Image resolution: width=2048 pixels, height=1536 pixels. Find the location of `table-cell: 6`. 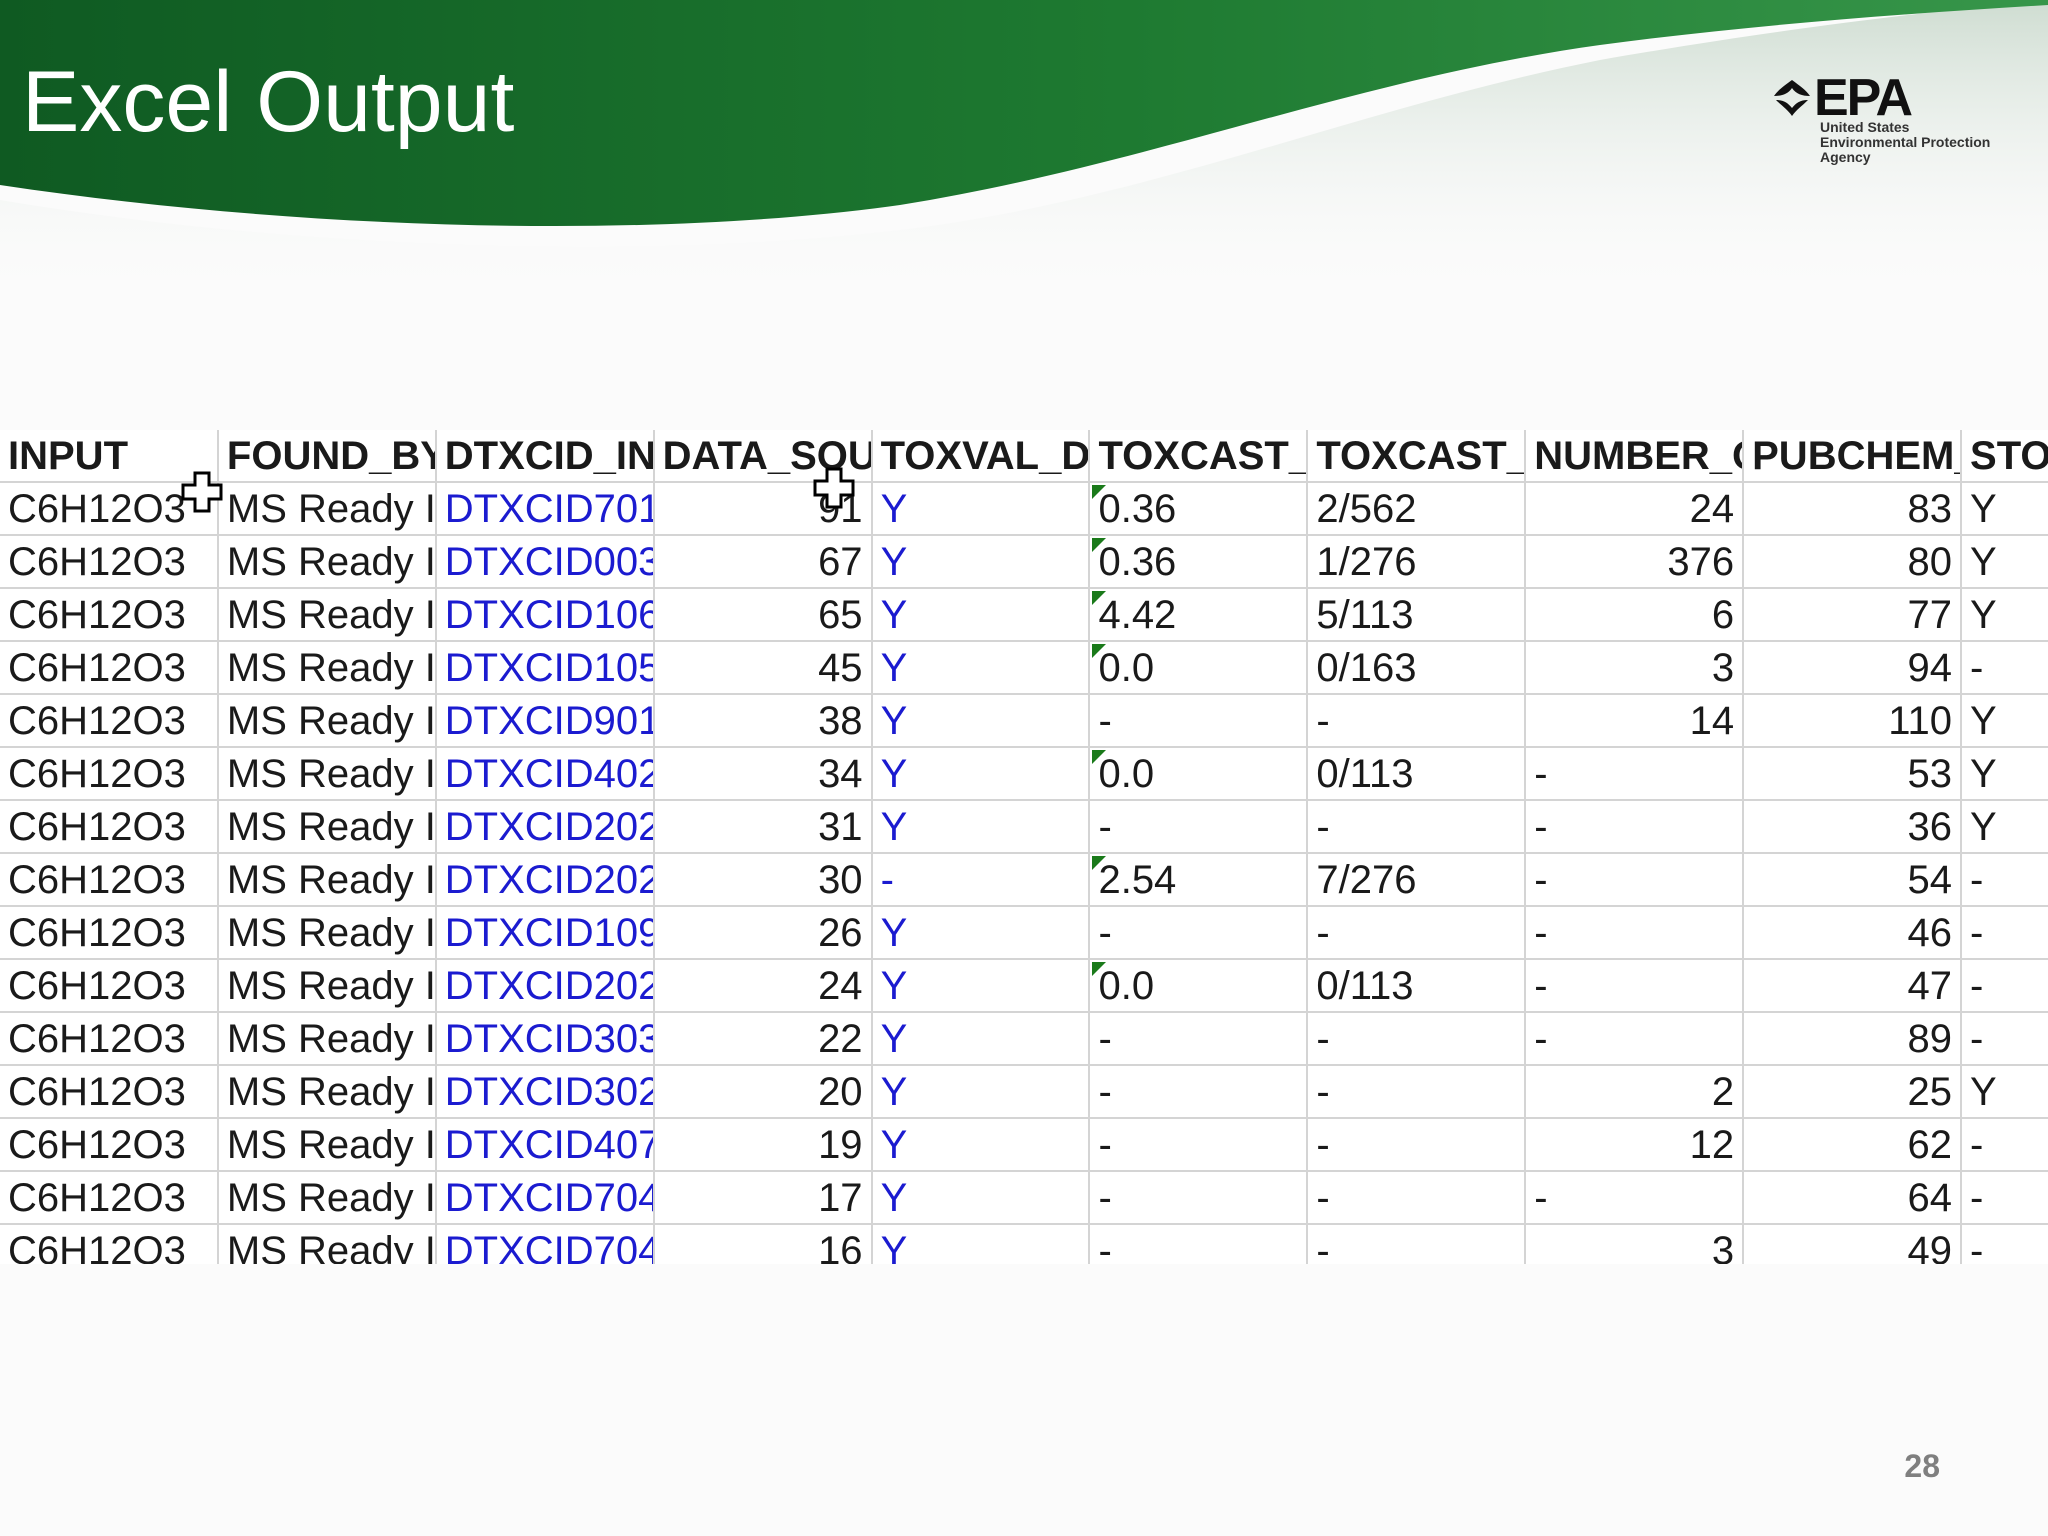

table-cell: 6 is located at coordinates (1635, 615).